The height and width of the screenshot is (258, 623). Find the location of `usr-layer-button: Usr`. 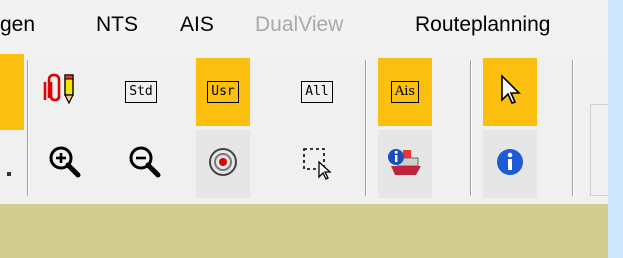

usr-layer-button: Usr is located at coordinates (223, 92).